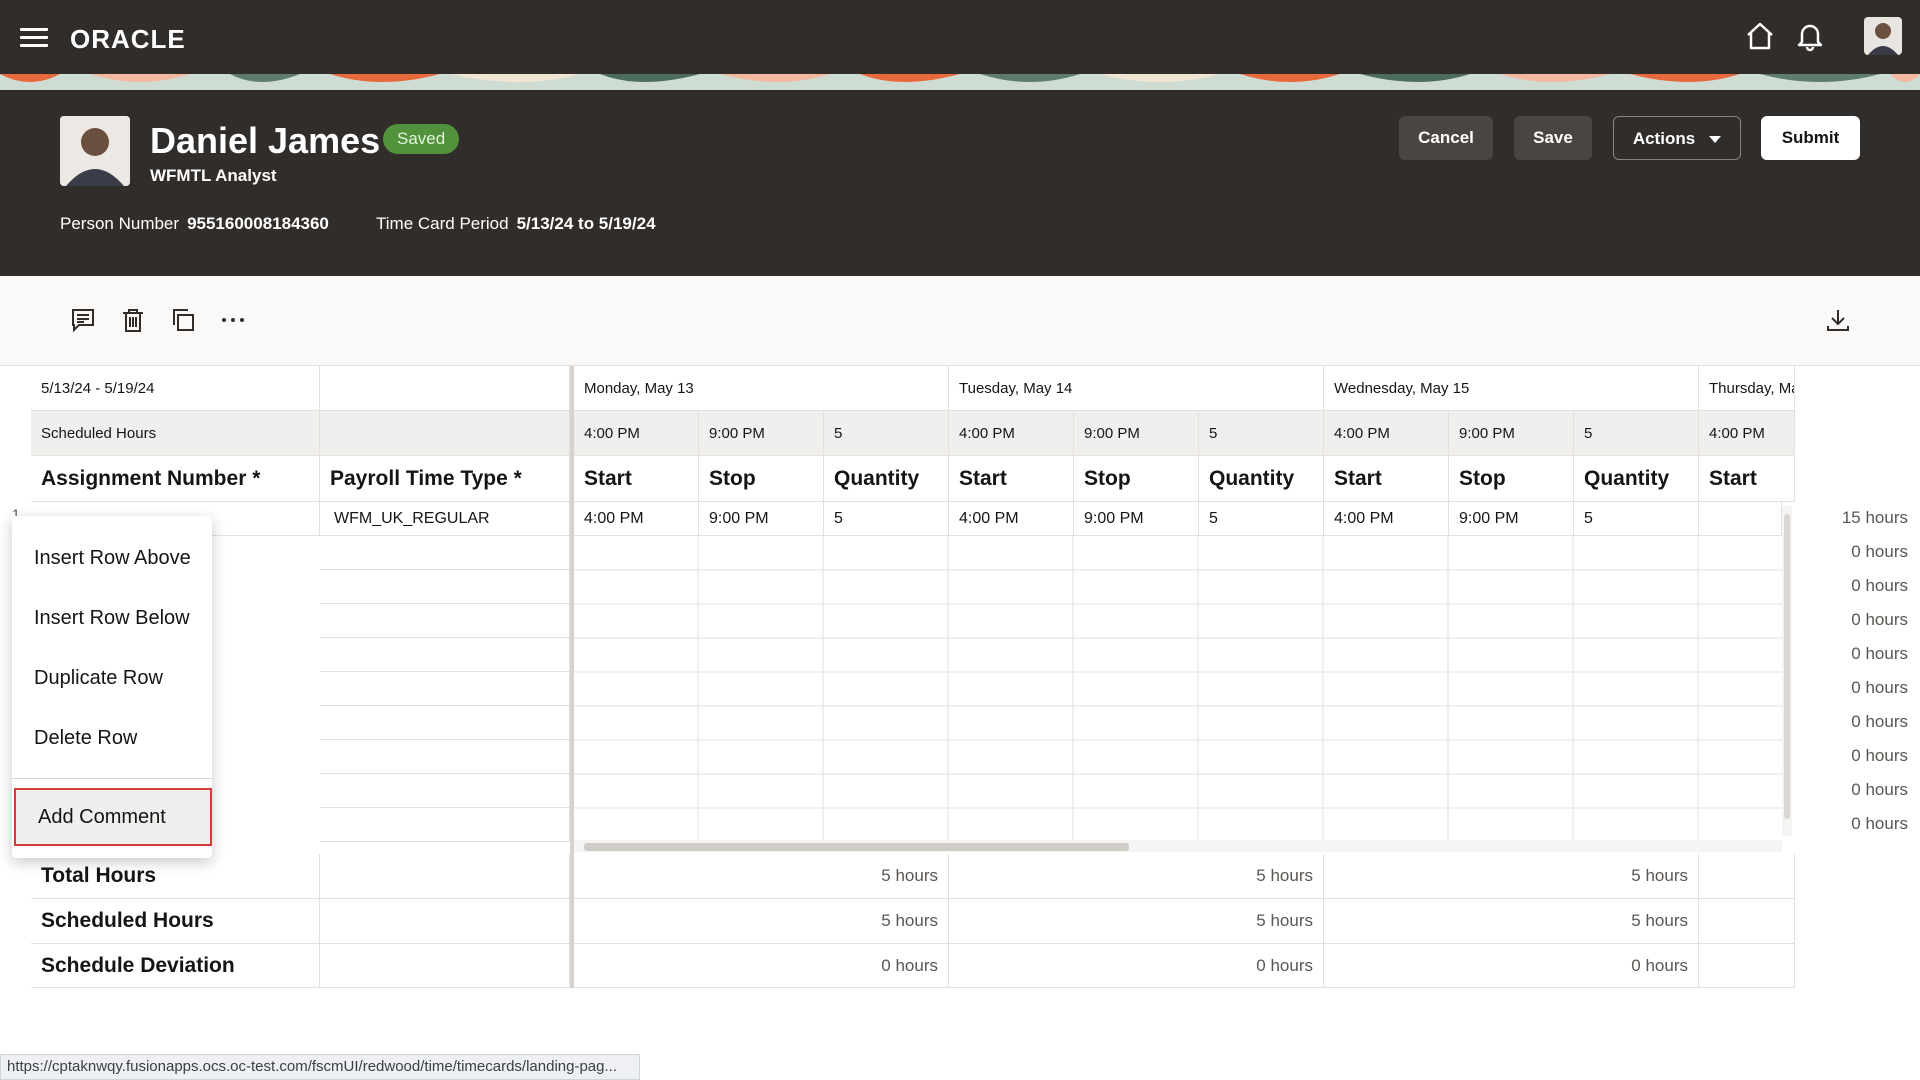 This screenshot has width=1920, height=1080. What do you see at coordinates (445, 388) in the screenshot?
I see `empty-header` at bounding box center [445, 388].